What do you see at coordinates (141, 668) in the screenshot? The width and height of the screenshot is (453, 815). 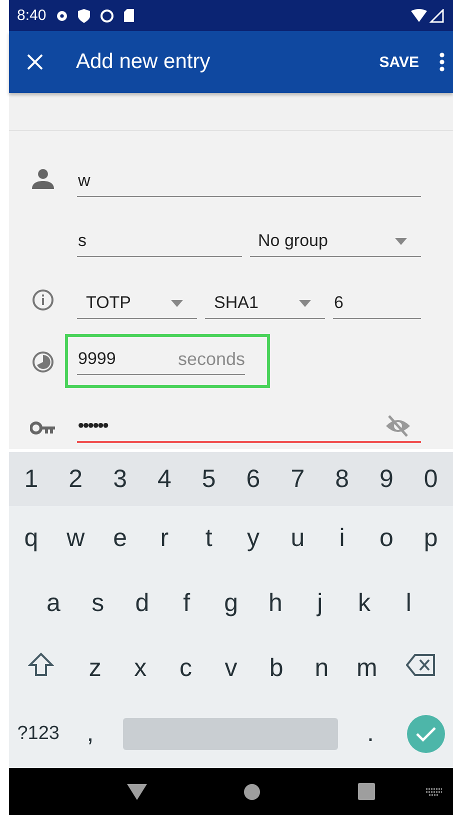 I see `keyboard-key: x` at bounding box center [141, 668].